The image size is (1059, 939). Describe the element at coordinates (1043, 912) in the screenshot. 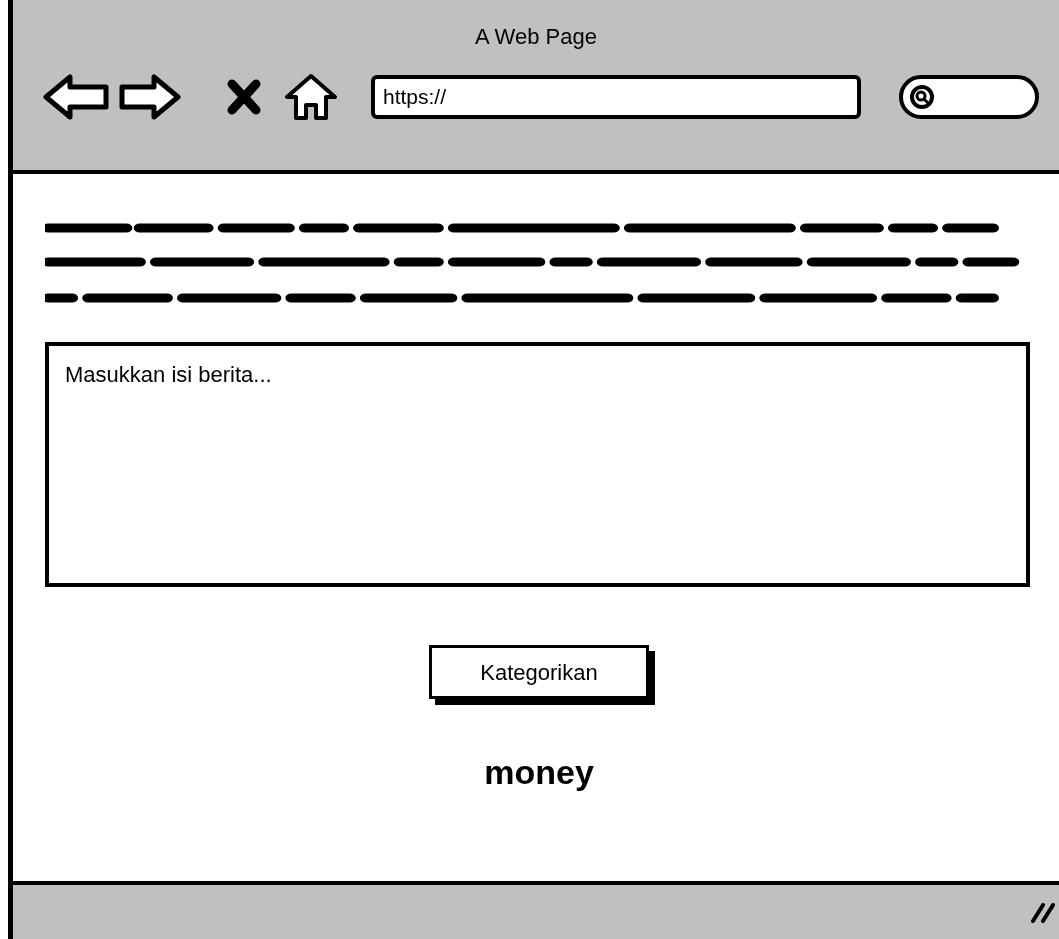

I see `resize-grip-icon` at that location.